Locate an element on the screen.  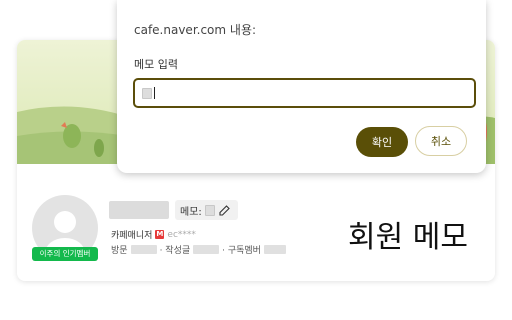
confirm-button: 확인 is located at coordinates (382, 142).